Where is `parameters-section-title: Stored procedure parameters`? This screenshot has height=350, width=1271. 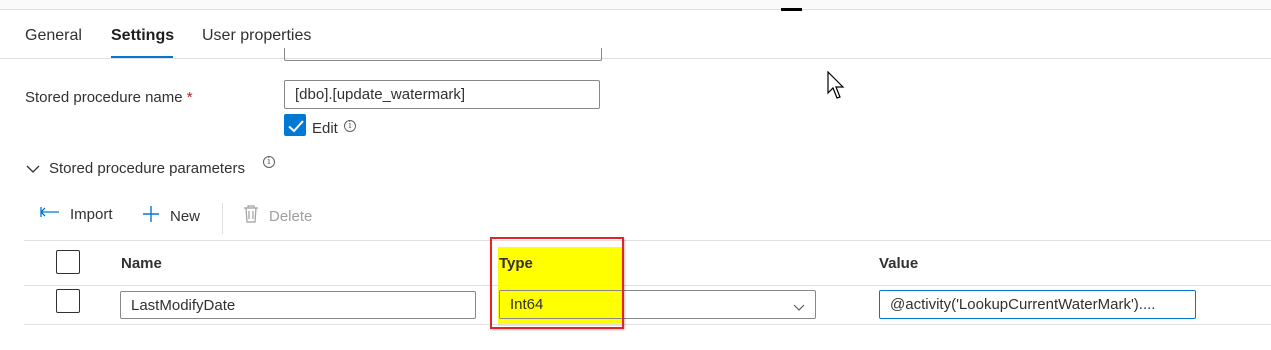
parameters-section-title: Stored procedure parameters is located at coordinates (147, 168).